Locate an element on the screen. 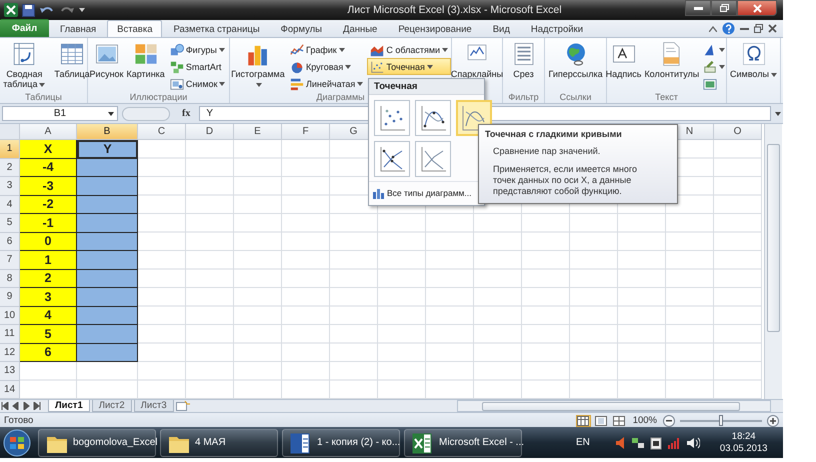 The image size is (816, 462). area-chart-button: С областями is located at coordinates (409, 49).